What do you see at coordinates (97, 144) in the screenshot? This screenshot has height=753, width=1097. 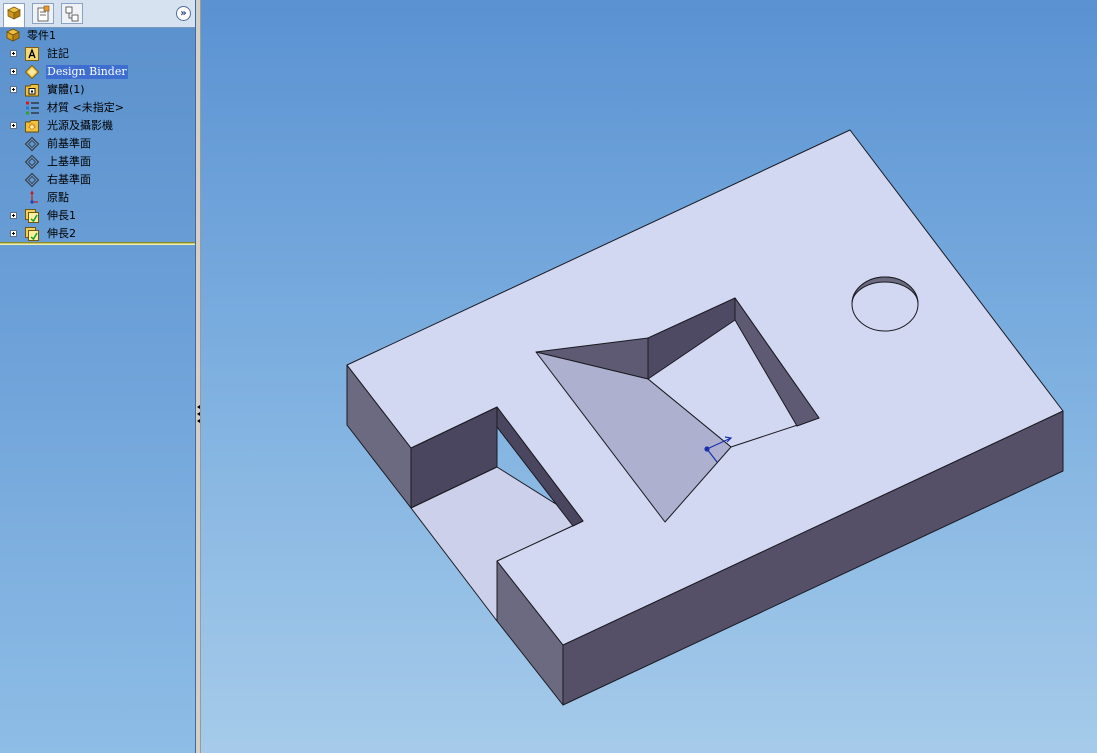 I see `tree-item-front-plane: 前基準面` at bounding box center [97, 144].